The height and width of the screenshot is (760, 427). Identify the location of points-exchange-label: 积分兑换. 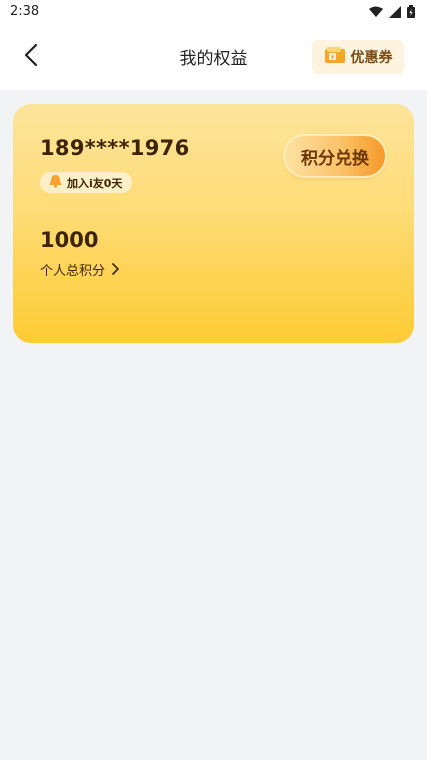
(335, 158).